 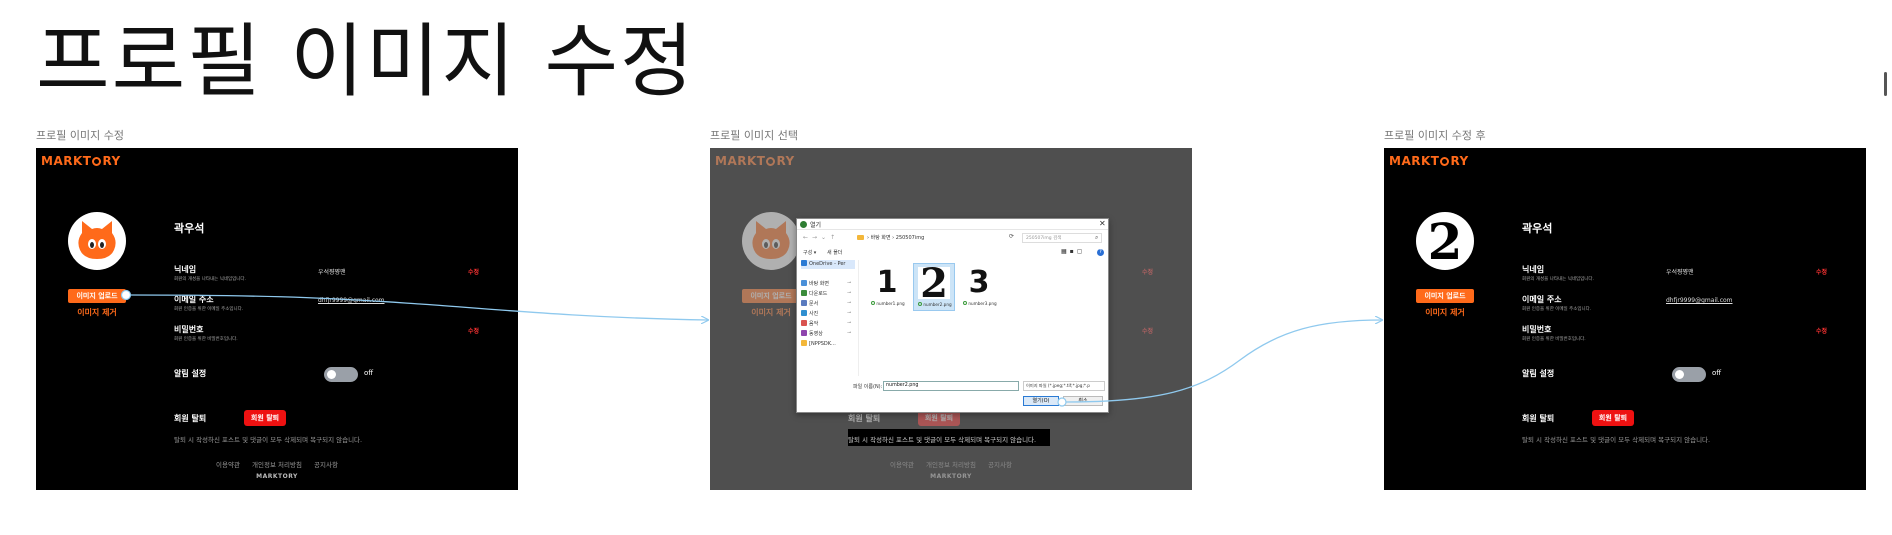 I want to click on password-label: 비밀번호, so click(x=1537, y=329).